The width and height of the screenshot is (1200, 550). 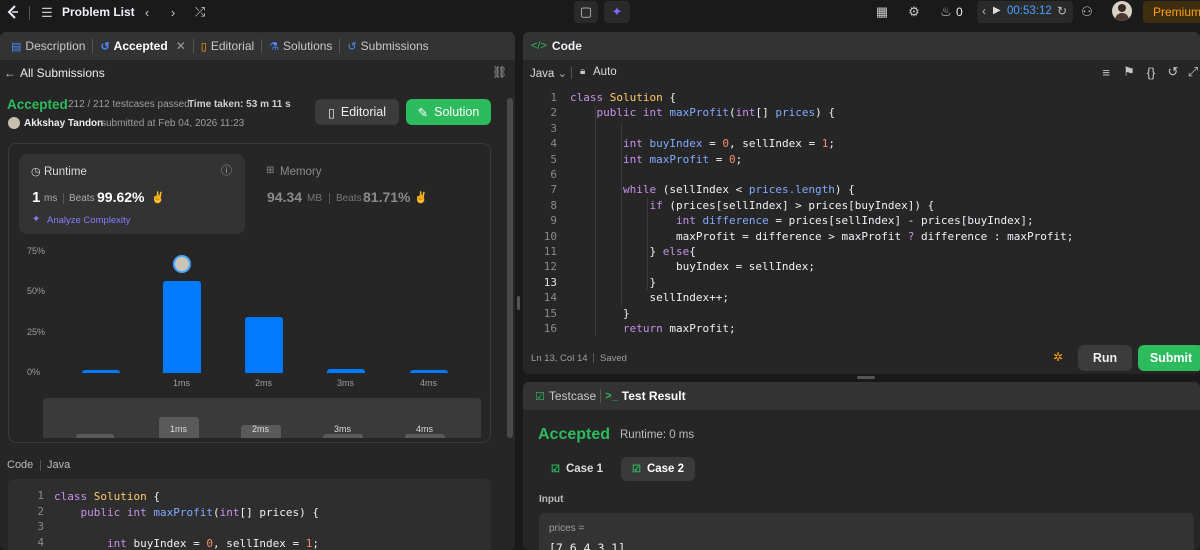 What do you see at coordinates (200, 12) in the screenshot?
I see `shuffle-icon: ⤮` at bounding box center [200, 12].